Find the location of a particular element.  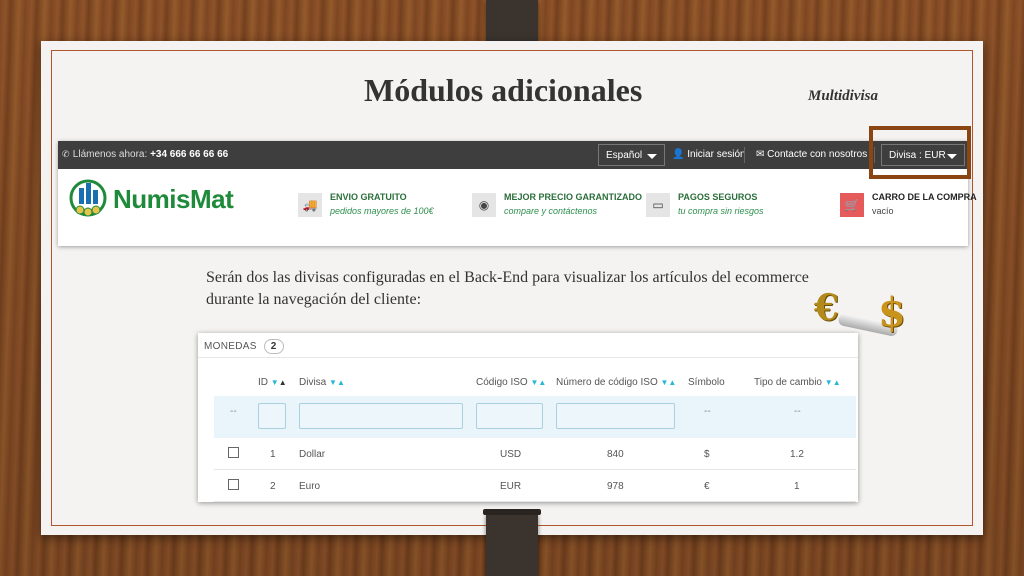

login-link: 👤 Iniciar sesión is located at coordinates (709, 154).